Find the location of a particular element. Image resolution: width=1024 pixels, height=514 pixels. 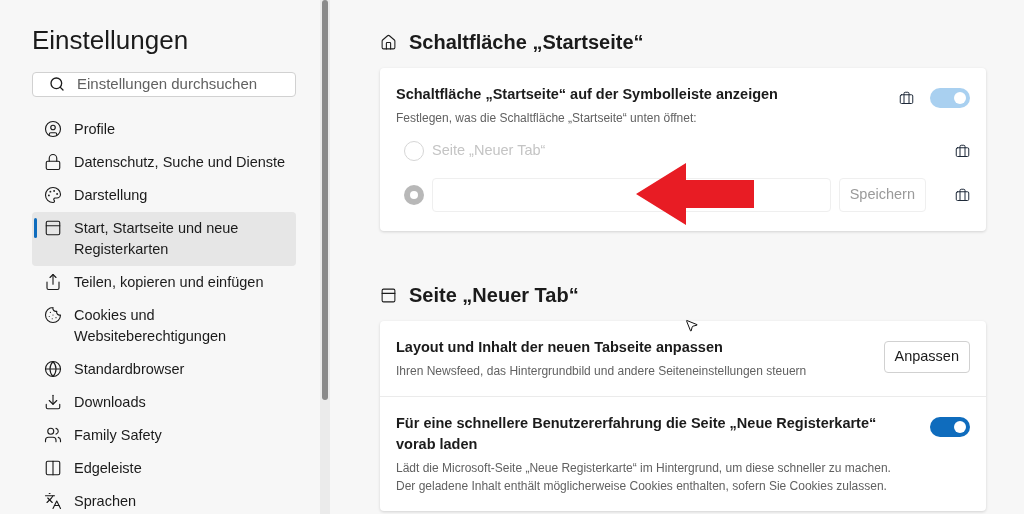

toggle-switch is located at coordinates (950, 427).